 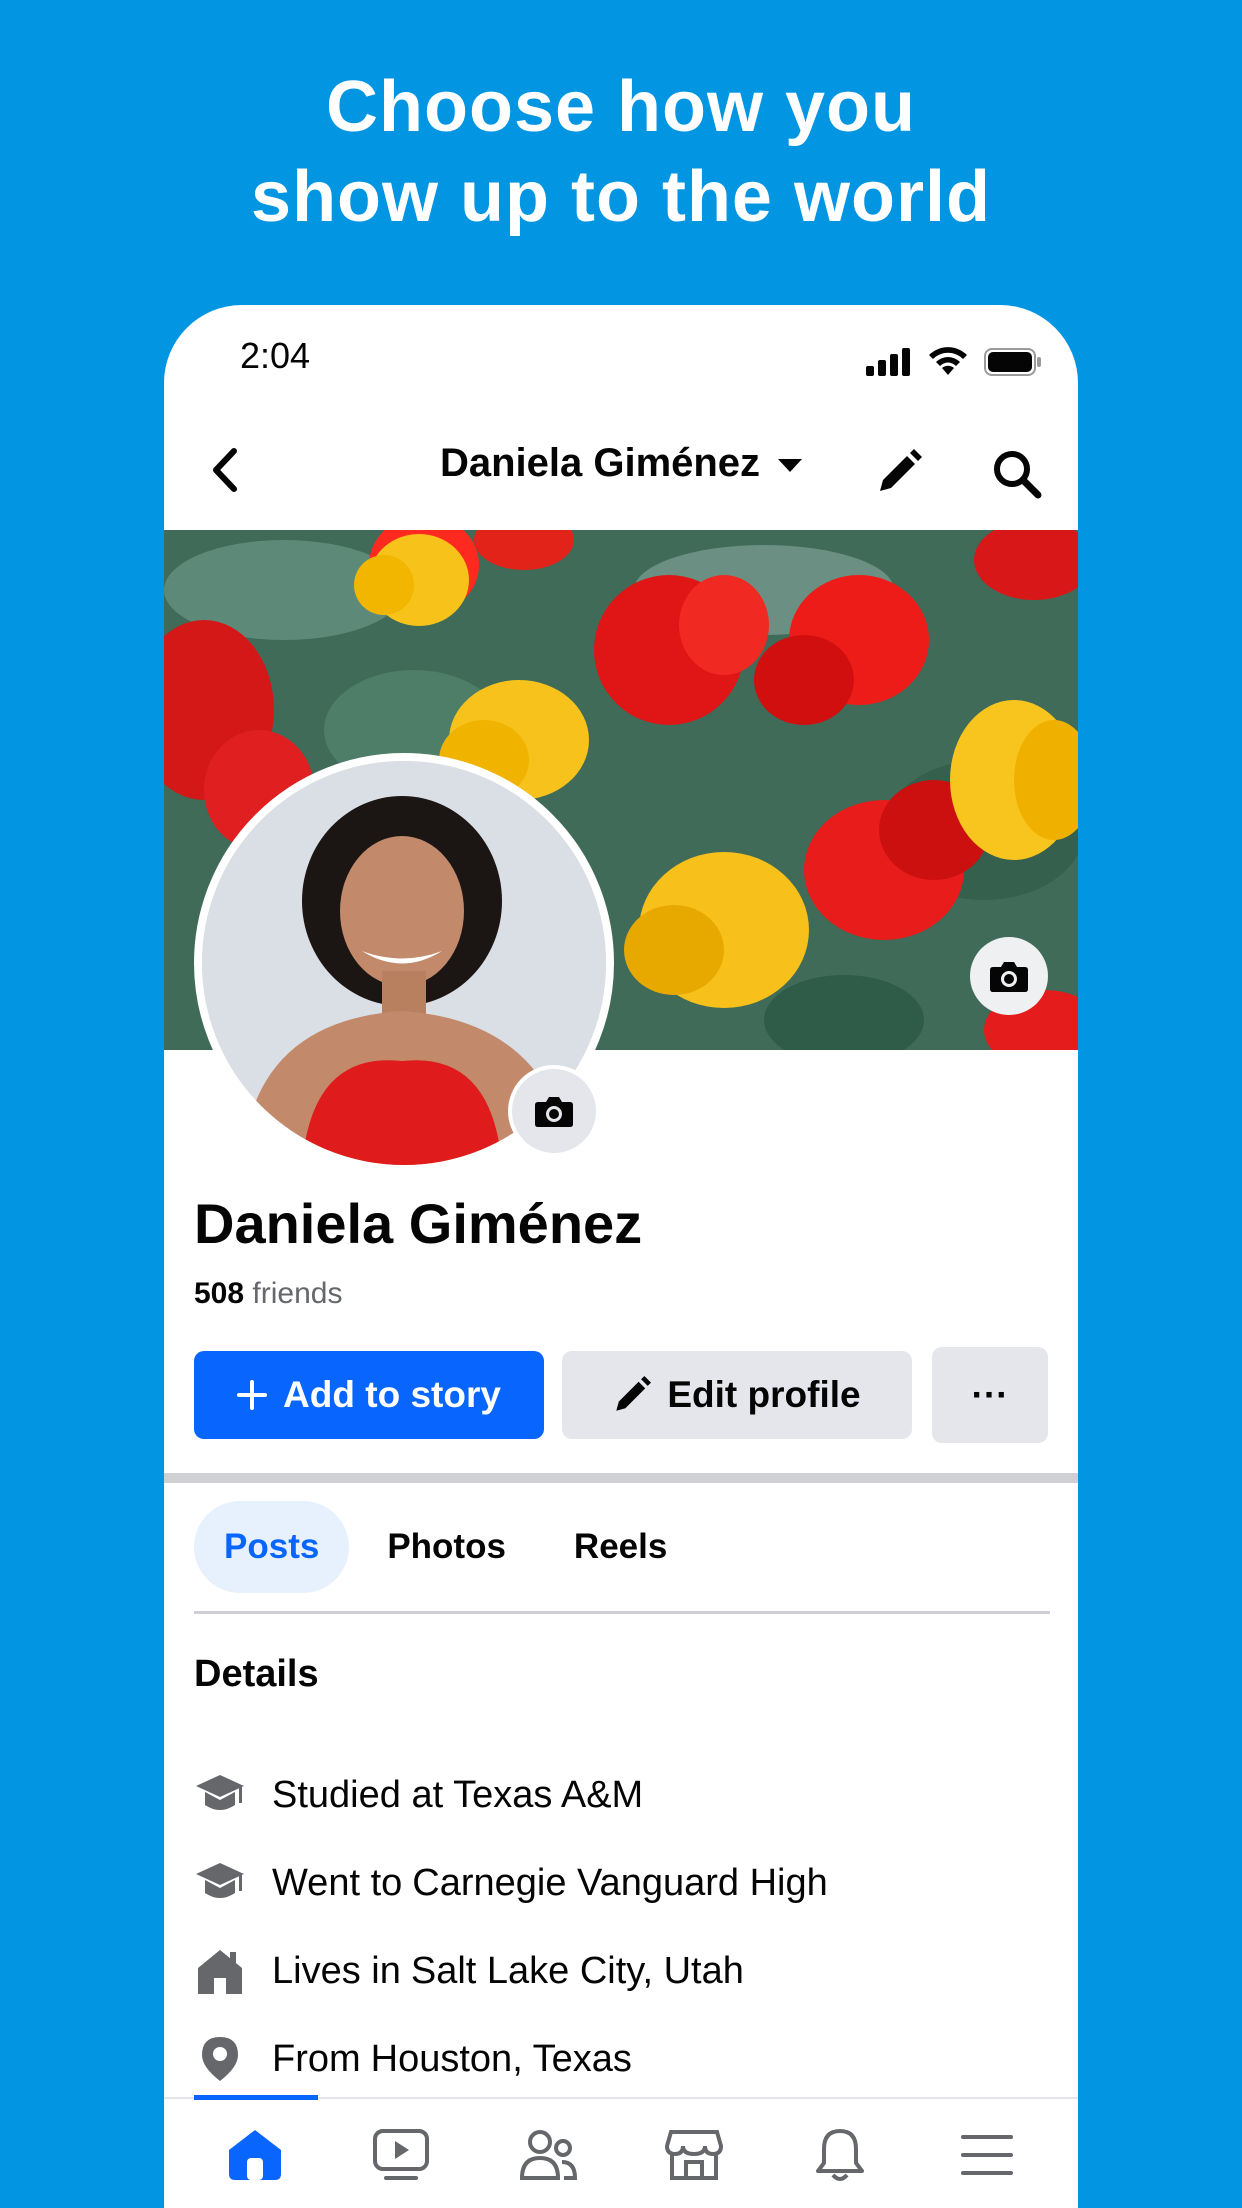 I want to click on headline: Choose how you show up to the world, so click(x=621, y=152).